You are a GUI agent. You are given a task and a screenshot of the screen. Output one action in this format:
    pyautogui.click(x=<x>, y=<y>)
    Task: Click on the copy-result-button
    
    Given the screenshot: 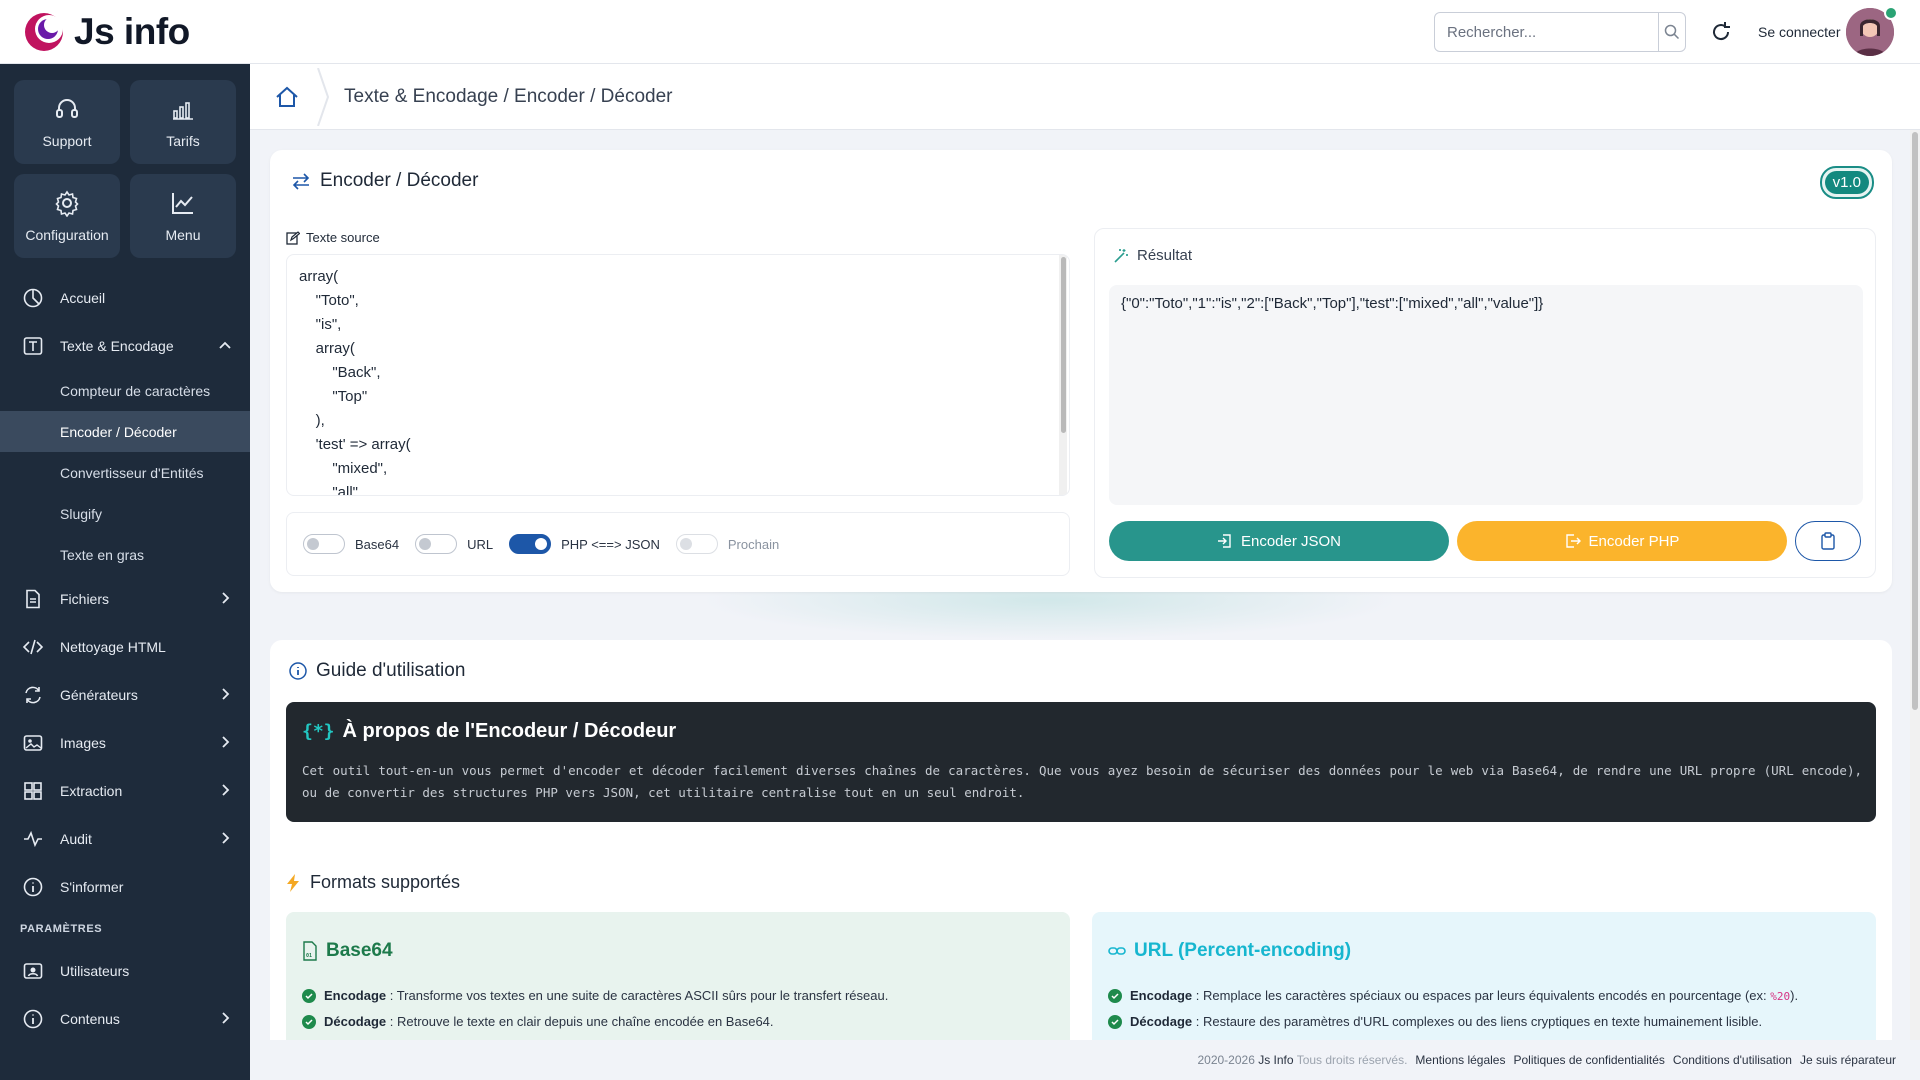 What is the action you would take?
    pyautogui.click(x=1828, y=541)
    